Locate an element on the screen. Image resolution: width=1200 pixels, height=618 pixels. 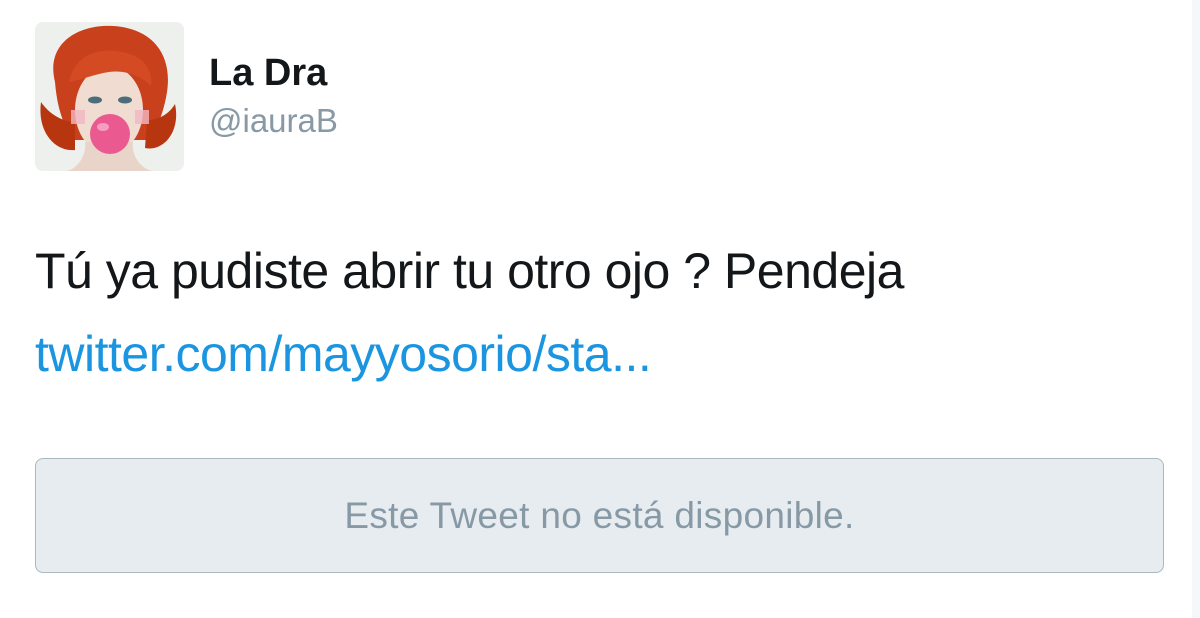
unavailable-message: Este Tweet no está disponible. is located at coordinates (599, 515).